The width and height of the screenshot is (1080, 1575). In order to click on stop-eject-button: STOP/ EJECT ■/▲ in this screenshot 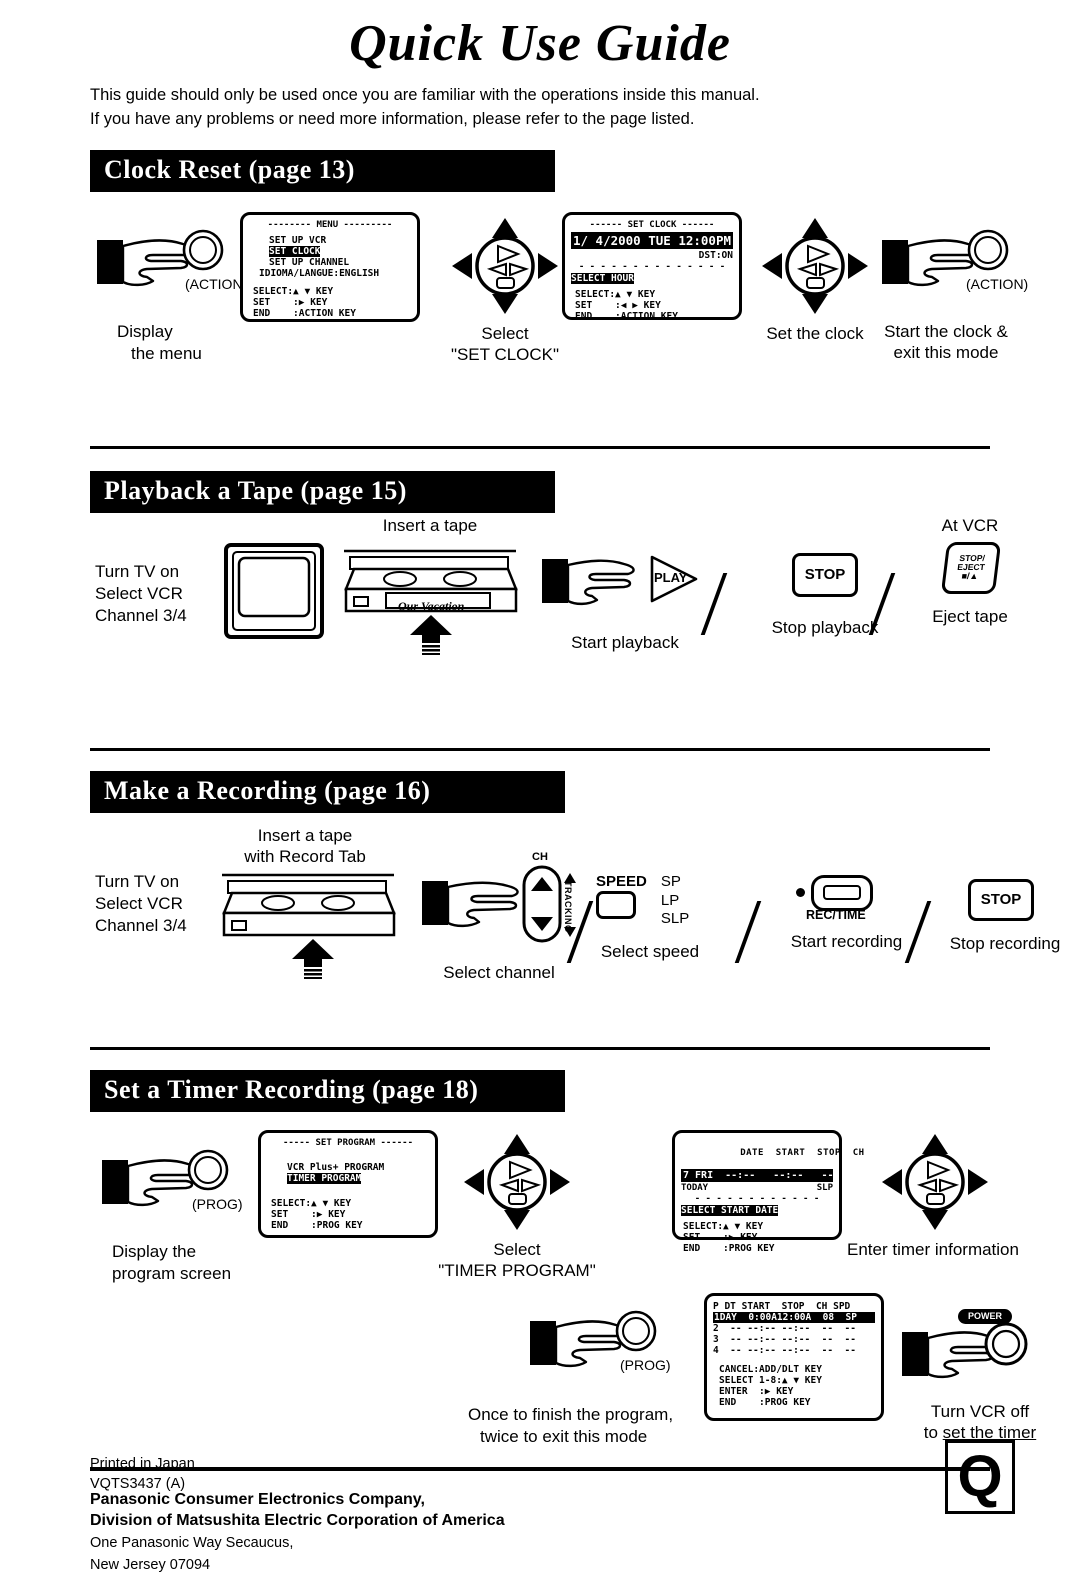, I will do `click(971, 568)`.